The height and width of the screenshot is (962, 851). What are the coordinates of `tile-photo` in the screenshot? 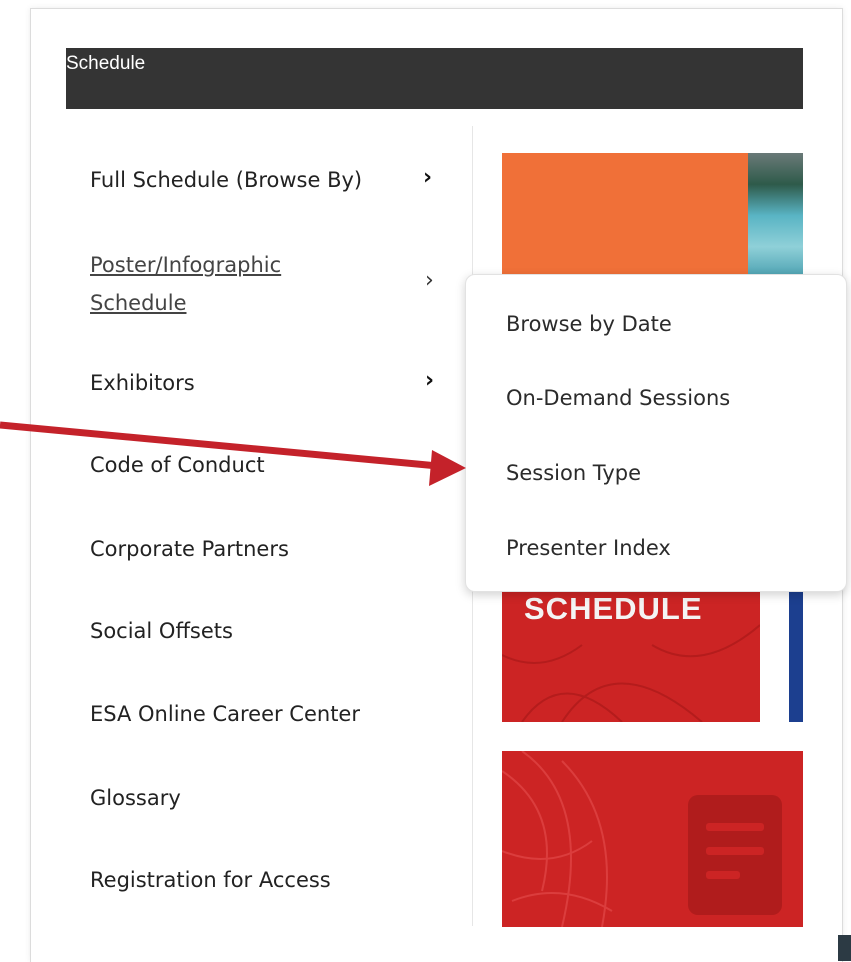 It's located at (775, 215).